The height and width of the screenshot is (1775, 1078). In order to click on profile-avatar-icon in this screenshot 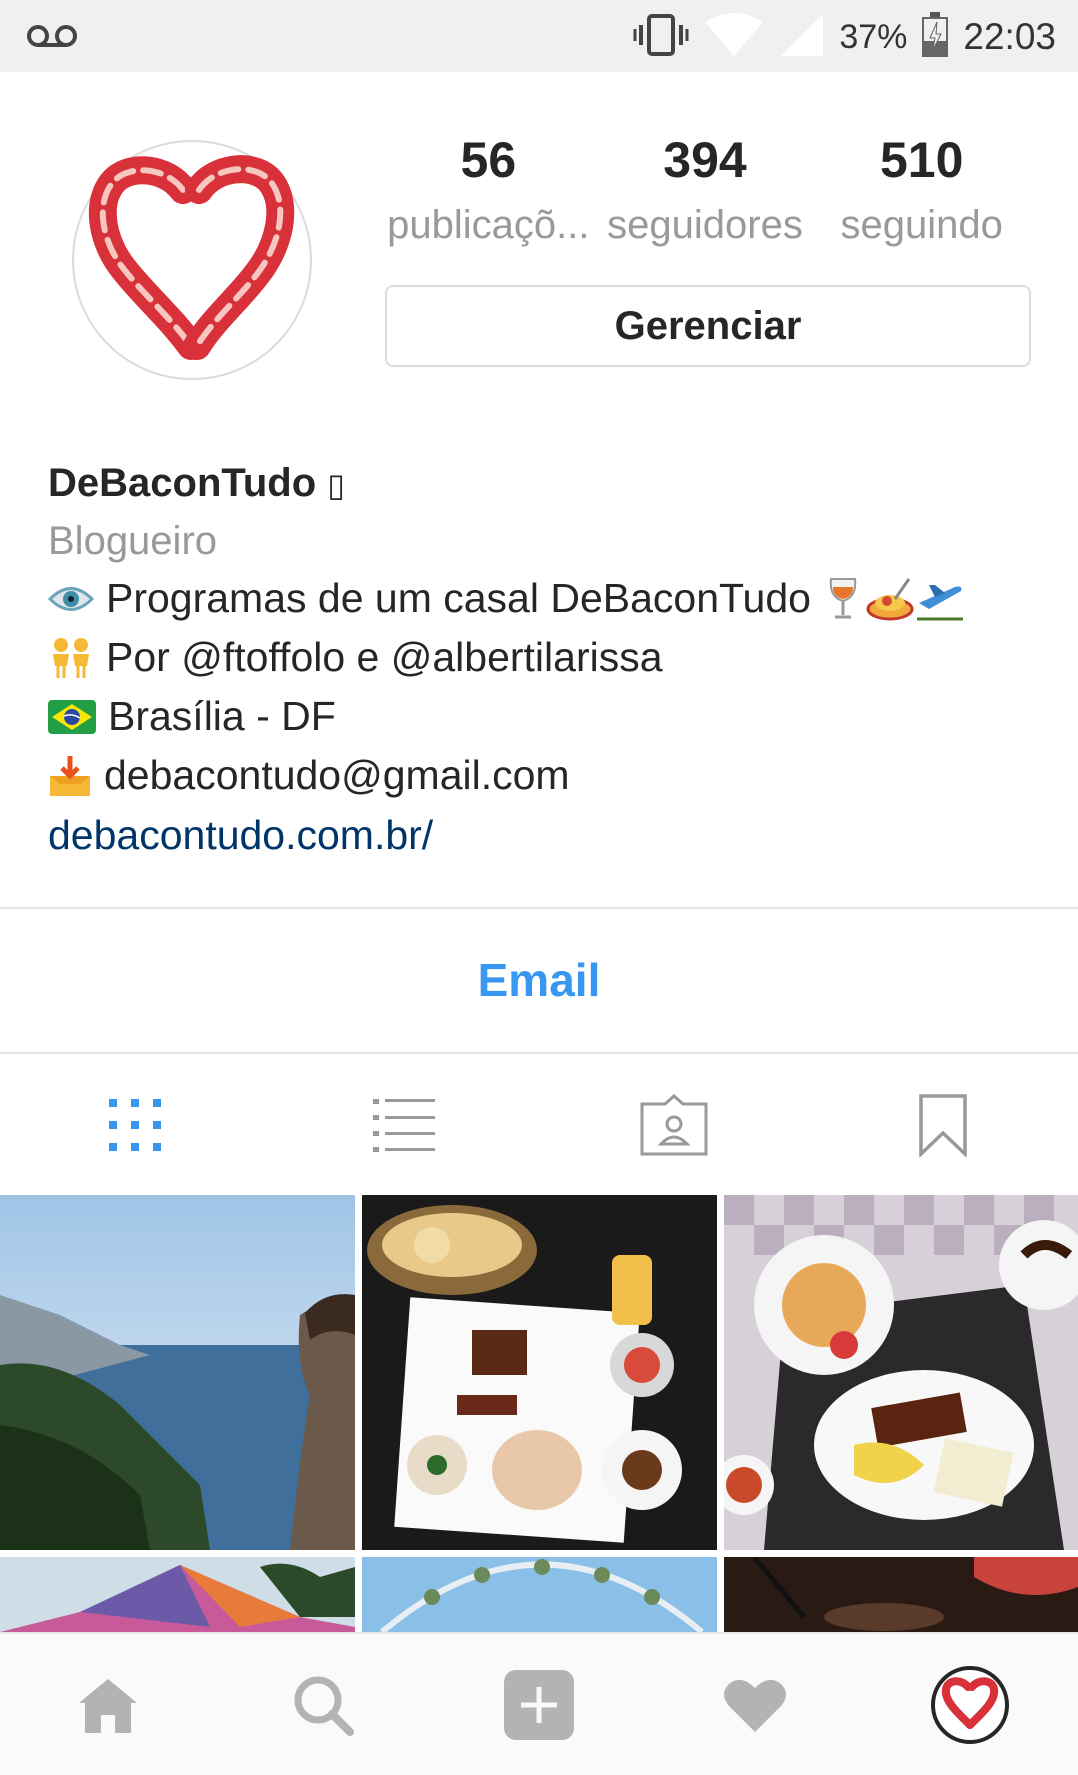, I will do `click(970, 1704)`.